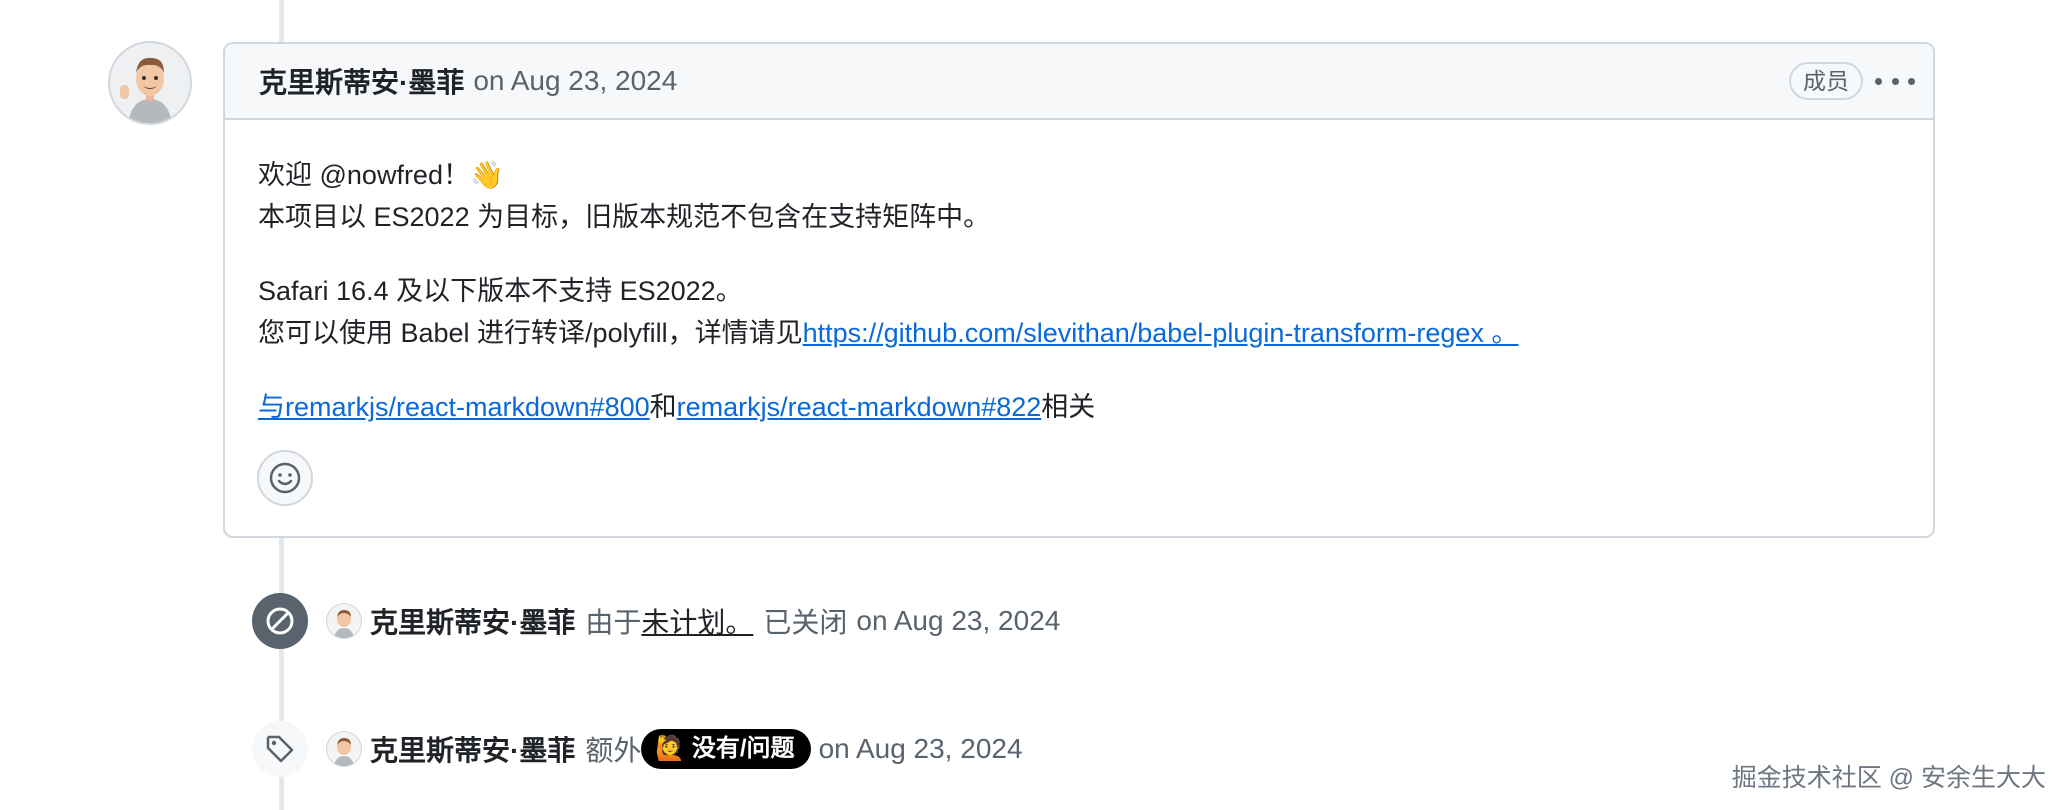 Image resolution: width=2056 pixels, height=810 pixels. I want to click on smiley-icon, so click(285, 478).